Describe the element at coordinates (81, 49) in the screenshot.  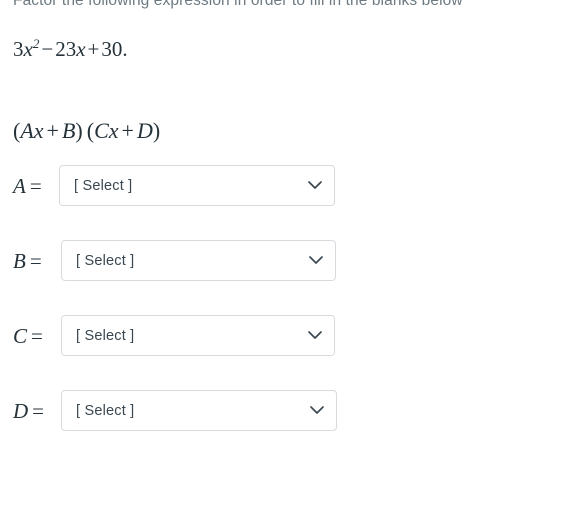
I see `expression-variable-2: x` at that location.